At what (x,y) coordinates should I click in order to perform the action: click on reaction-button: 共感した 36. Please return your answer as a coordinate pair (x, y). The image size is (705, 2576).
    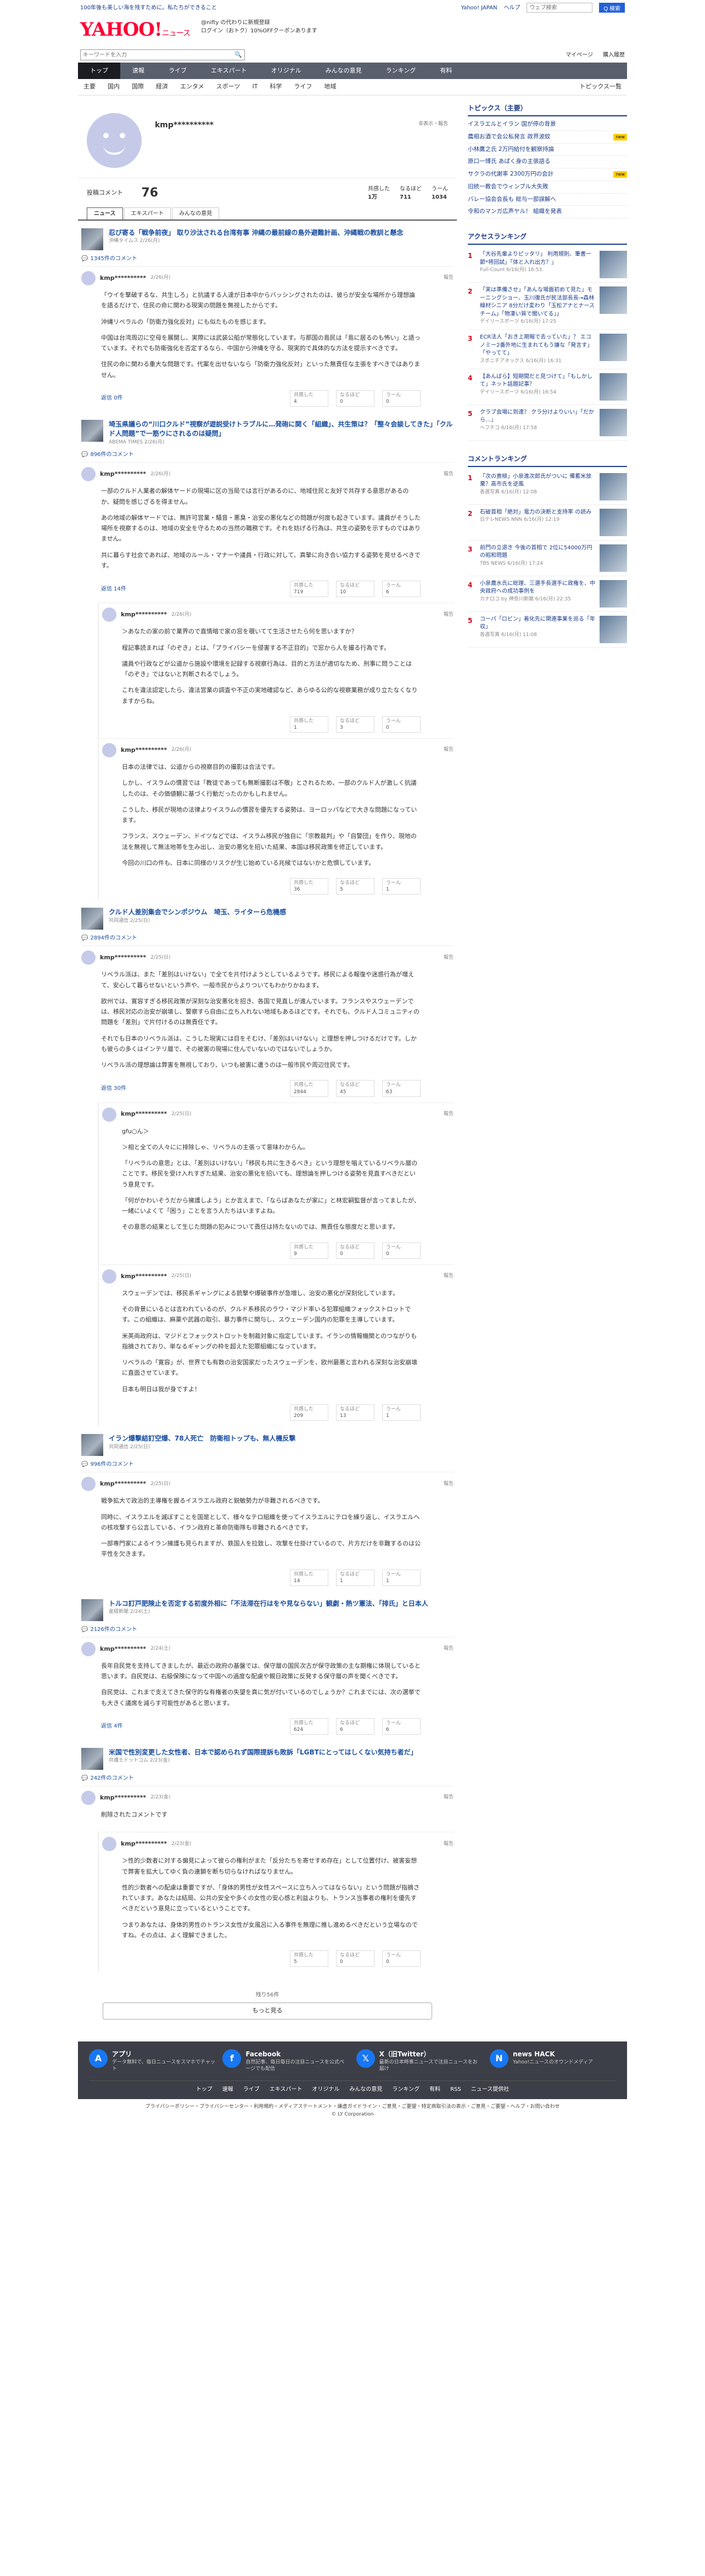
    Looking at the image, I should click on (309, 887).